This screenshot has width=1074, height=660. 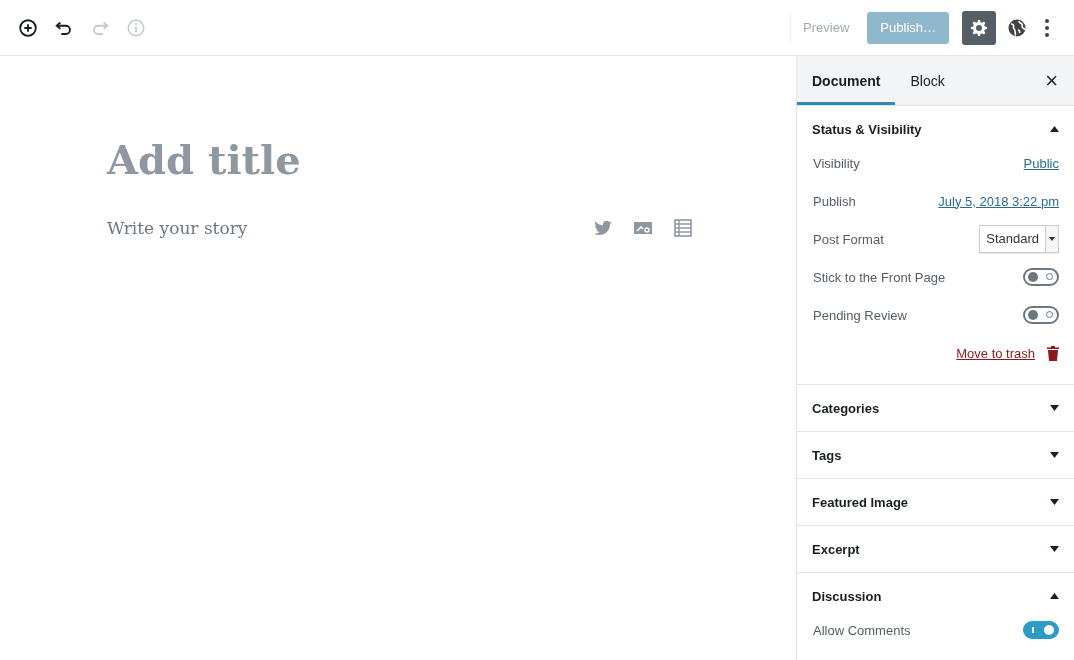 I want to click on panel-header: Categories, so click(x=935, y=408).